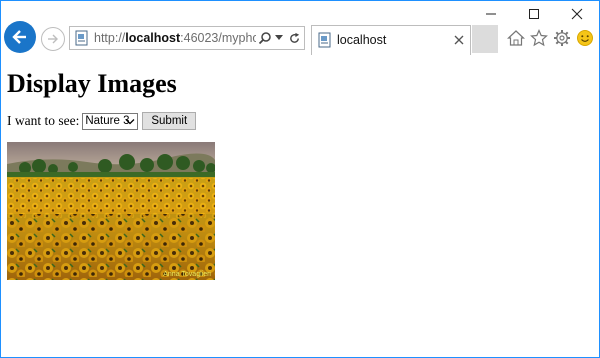 This screenshot has width=600, height=358. What do you see at coordinates (362, 40) in the screenshot?
I see `tab-title: localhost` at bounding box center [362, 40].